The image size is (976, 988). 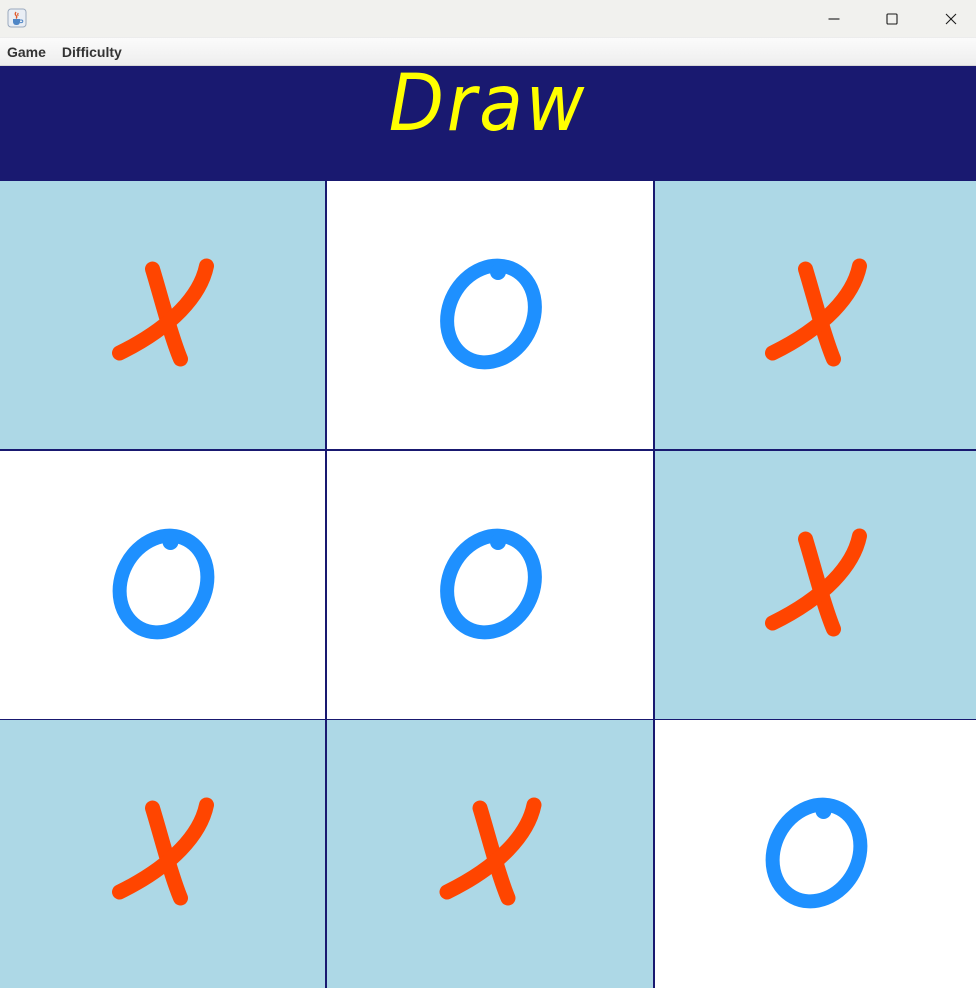 I want to click on close-icon, so click(x=951, y=19).